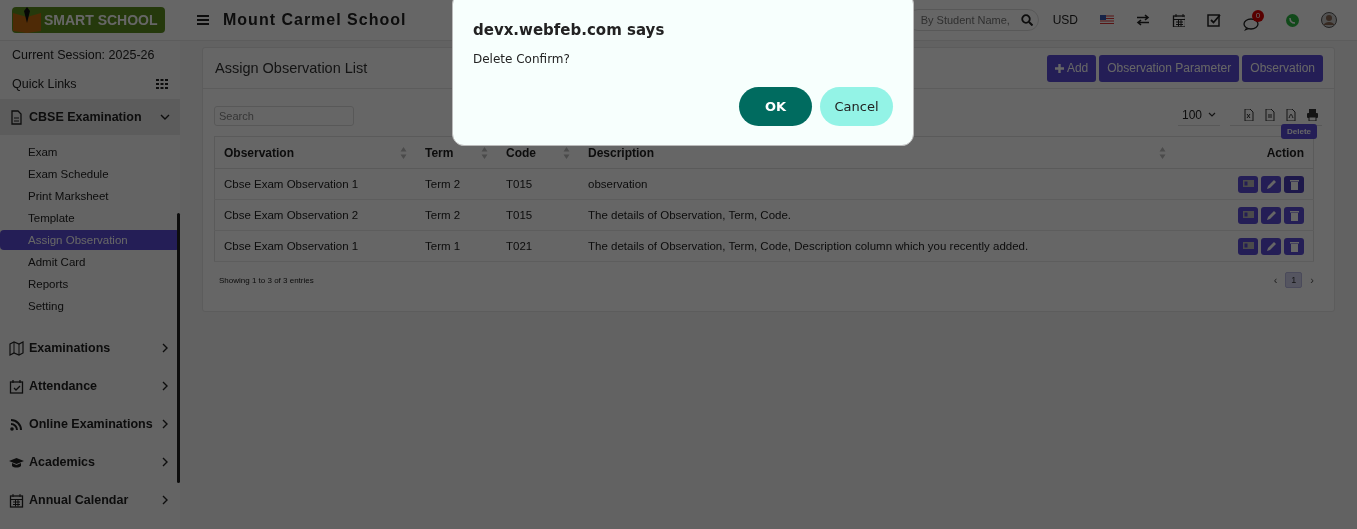 This screenshot has width=1357, height=529. Describe the element at coordinates (291, 68) in the screenshot. I see `card-title: Assign Observation List` at that location.